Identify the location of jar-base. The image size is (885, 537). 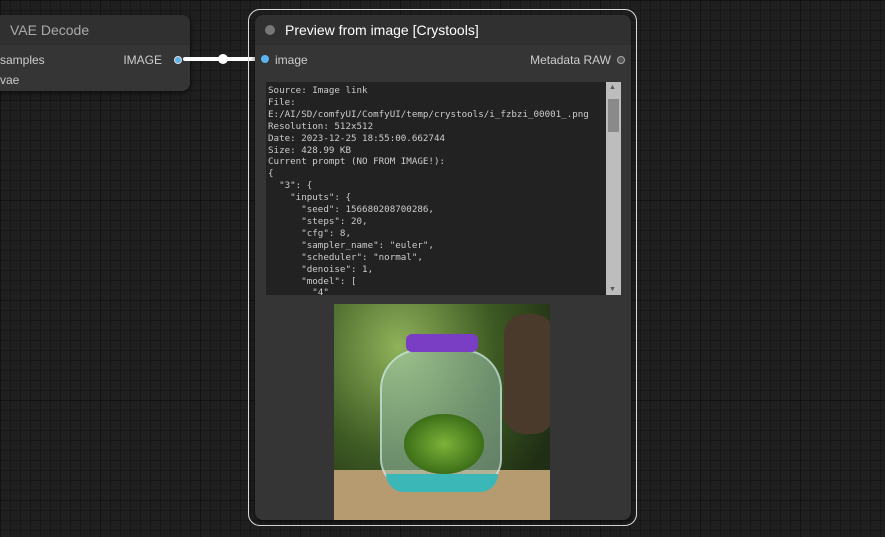
(442, 483).